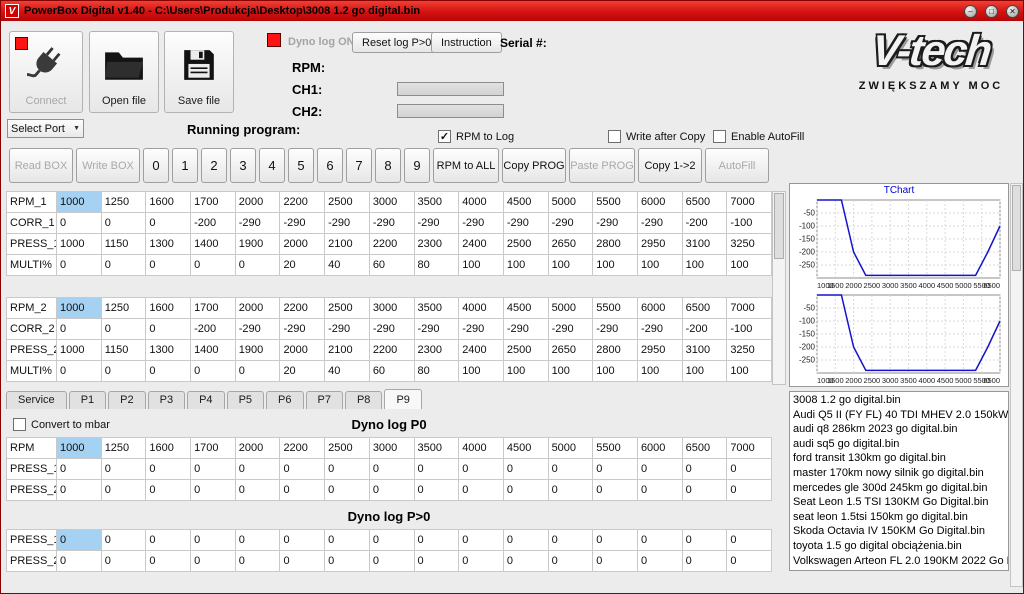 The image size is (1024, 594). I want to click on list-item: ford transit 130km go digital.bin, so click(899, 458).